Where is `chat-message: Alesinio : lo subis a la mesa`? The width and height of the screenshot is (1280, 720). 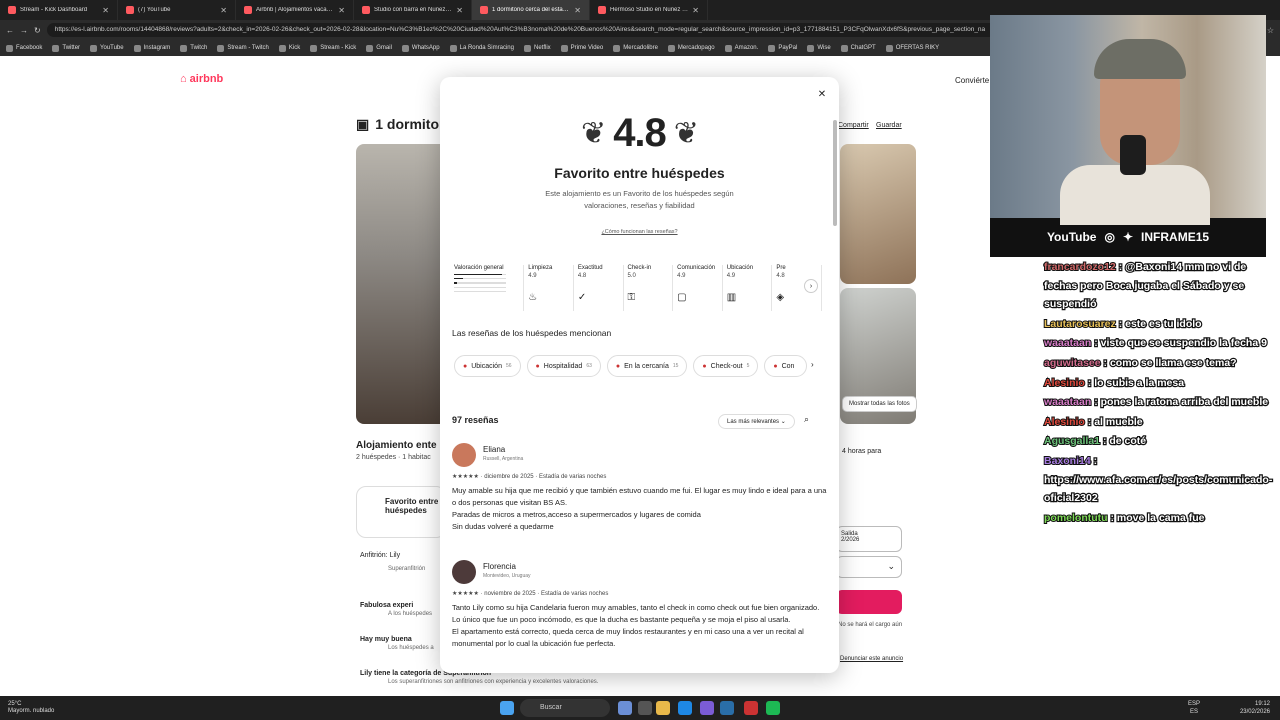
chat-message: Alesinio : lo subis a la mesa is located at coordinates (1114, 382).